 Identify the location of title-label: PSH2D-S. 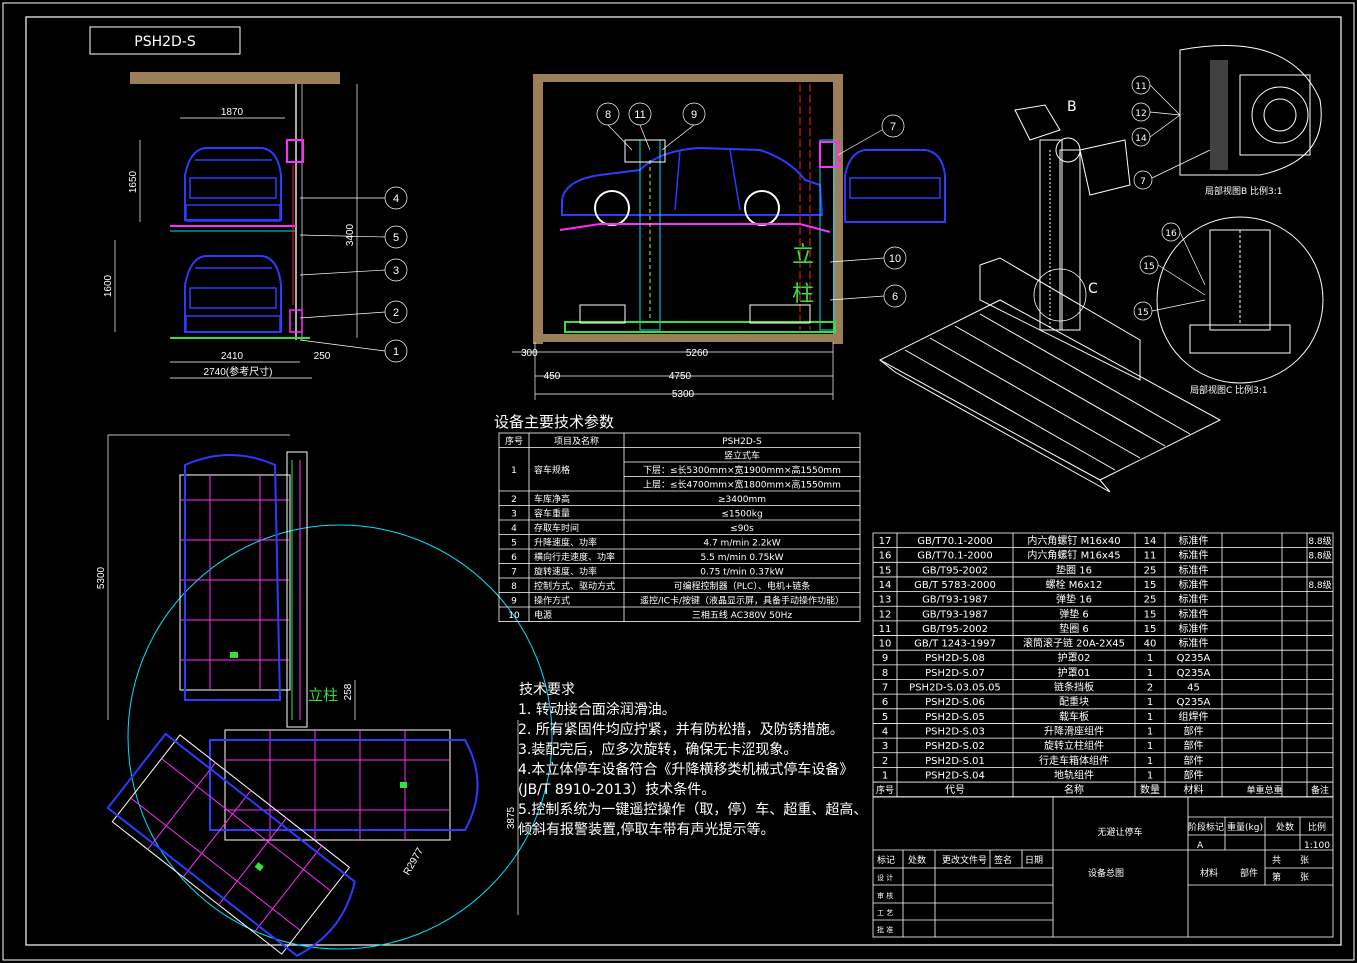
(165, 42).